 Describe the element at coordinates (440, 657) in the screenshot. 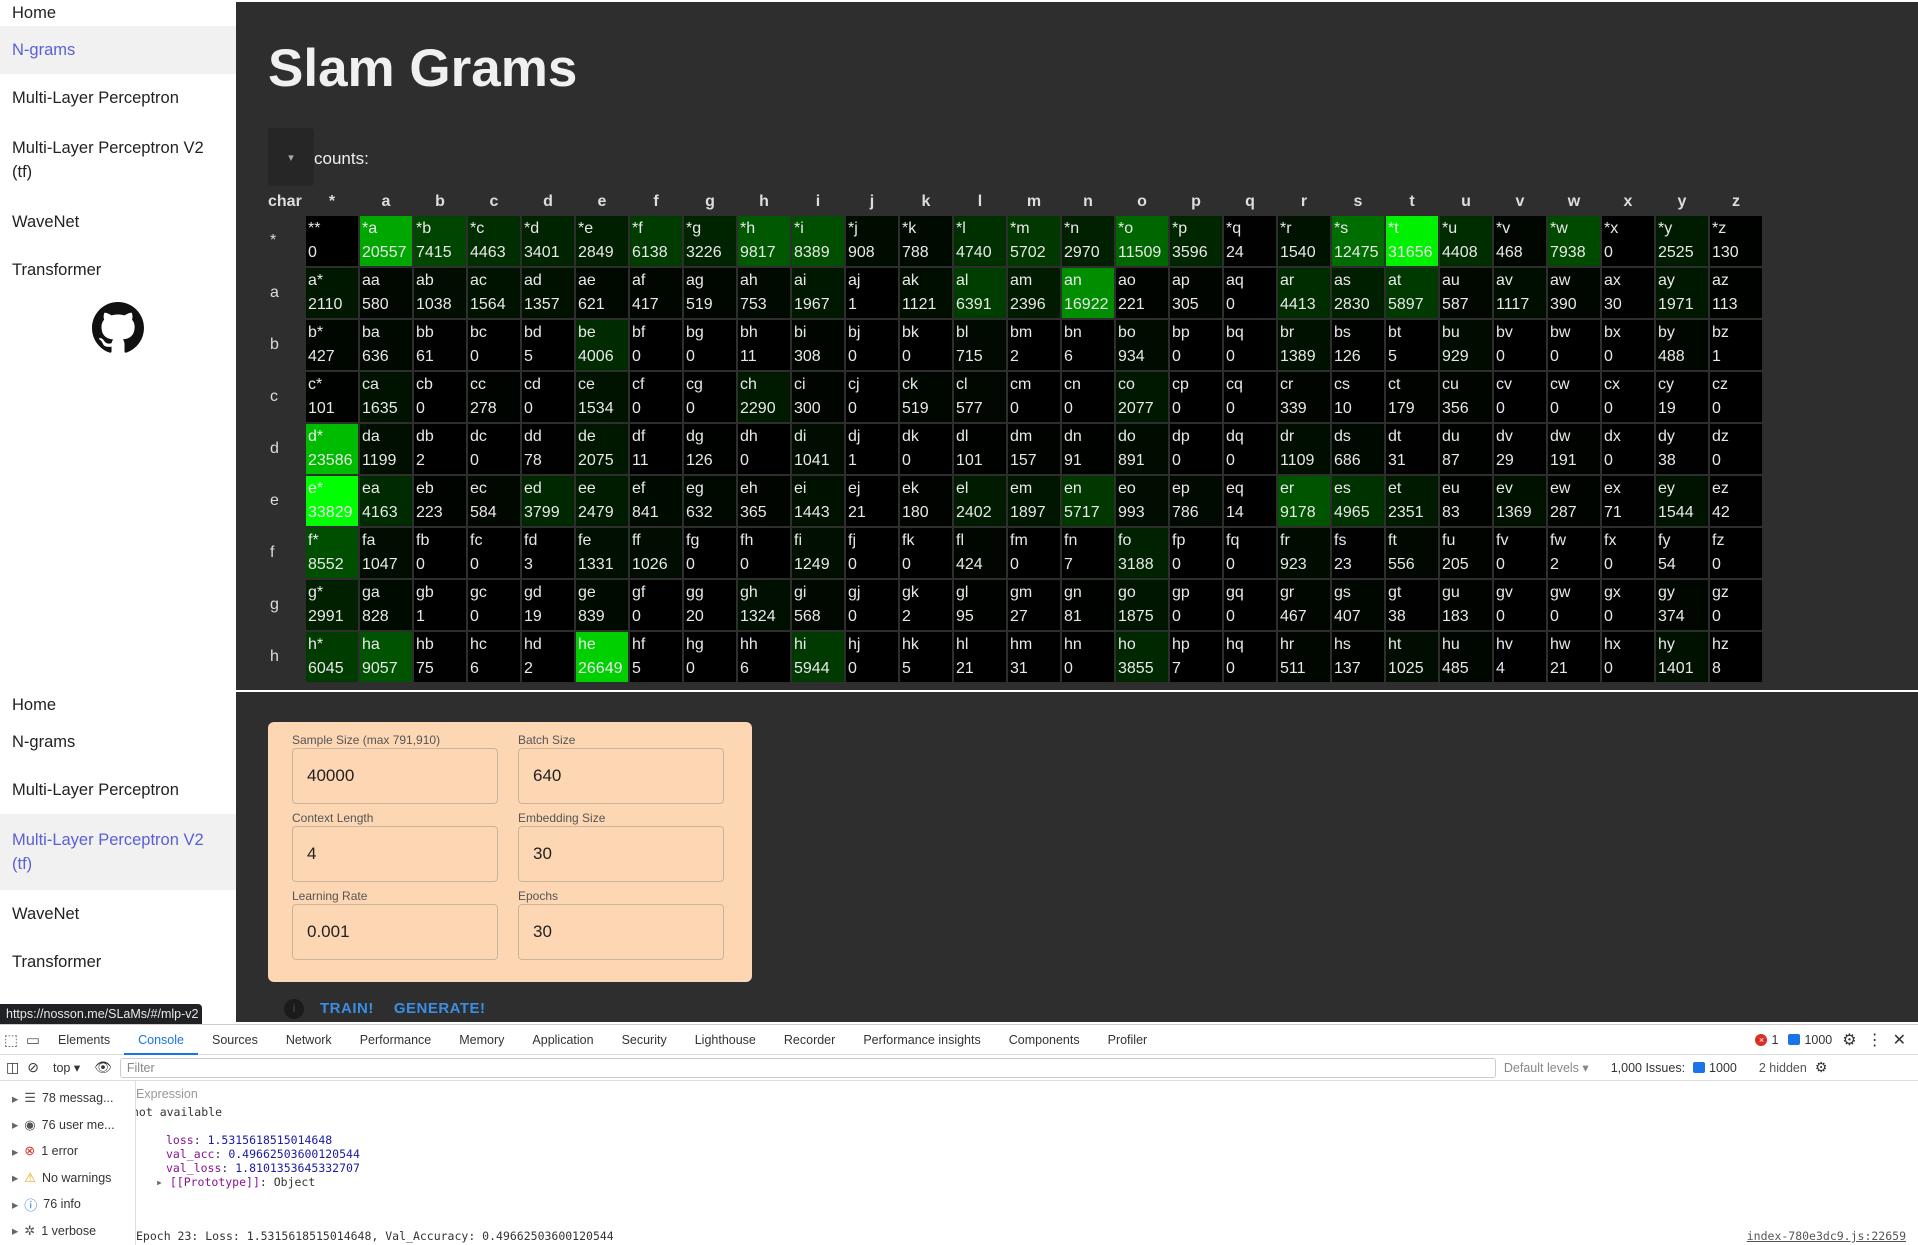

I see `heatmap-cell: hb 75` at that location.